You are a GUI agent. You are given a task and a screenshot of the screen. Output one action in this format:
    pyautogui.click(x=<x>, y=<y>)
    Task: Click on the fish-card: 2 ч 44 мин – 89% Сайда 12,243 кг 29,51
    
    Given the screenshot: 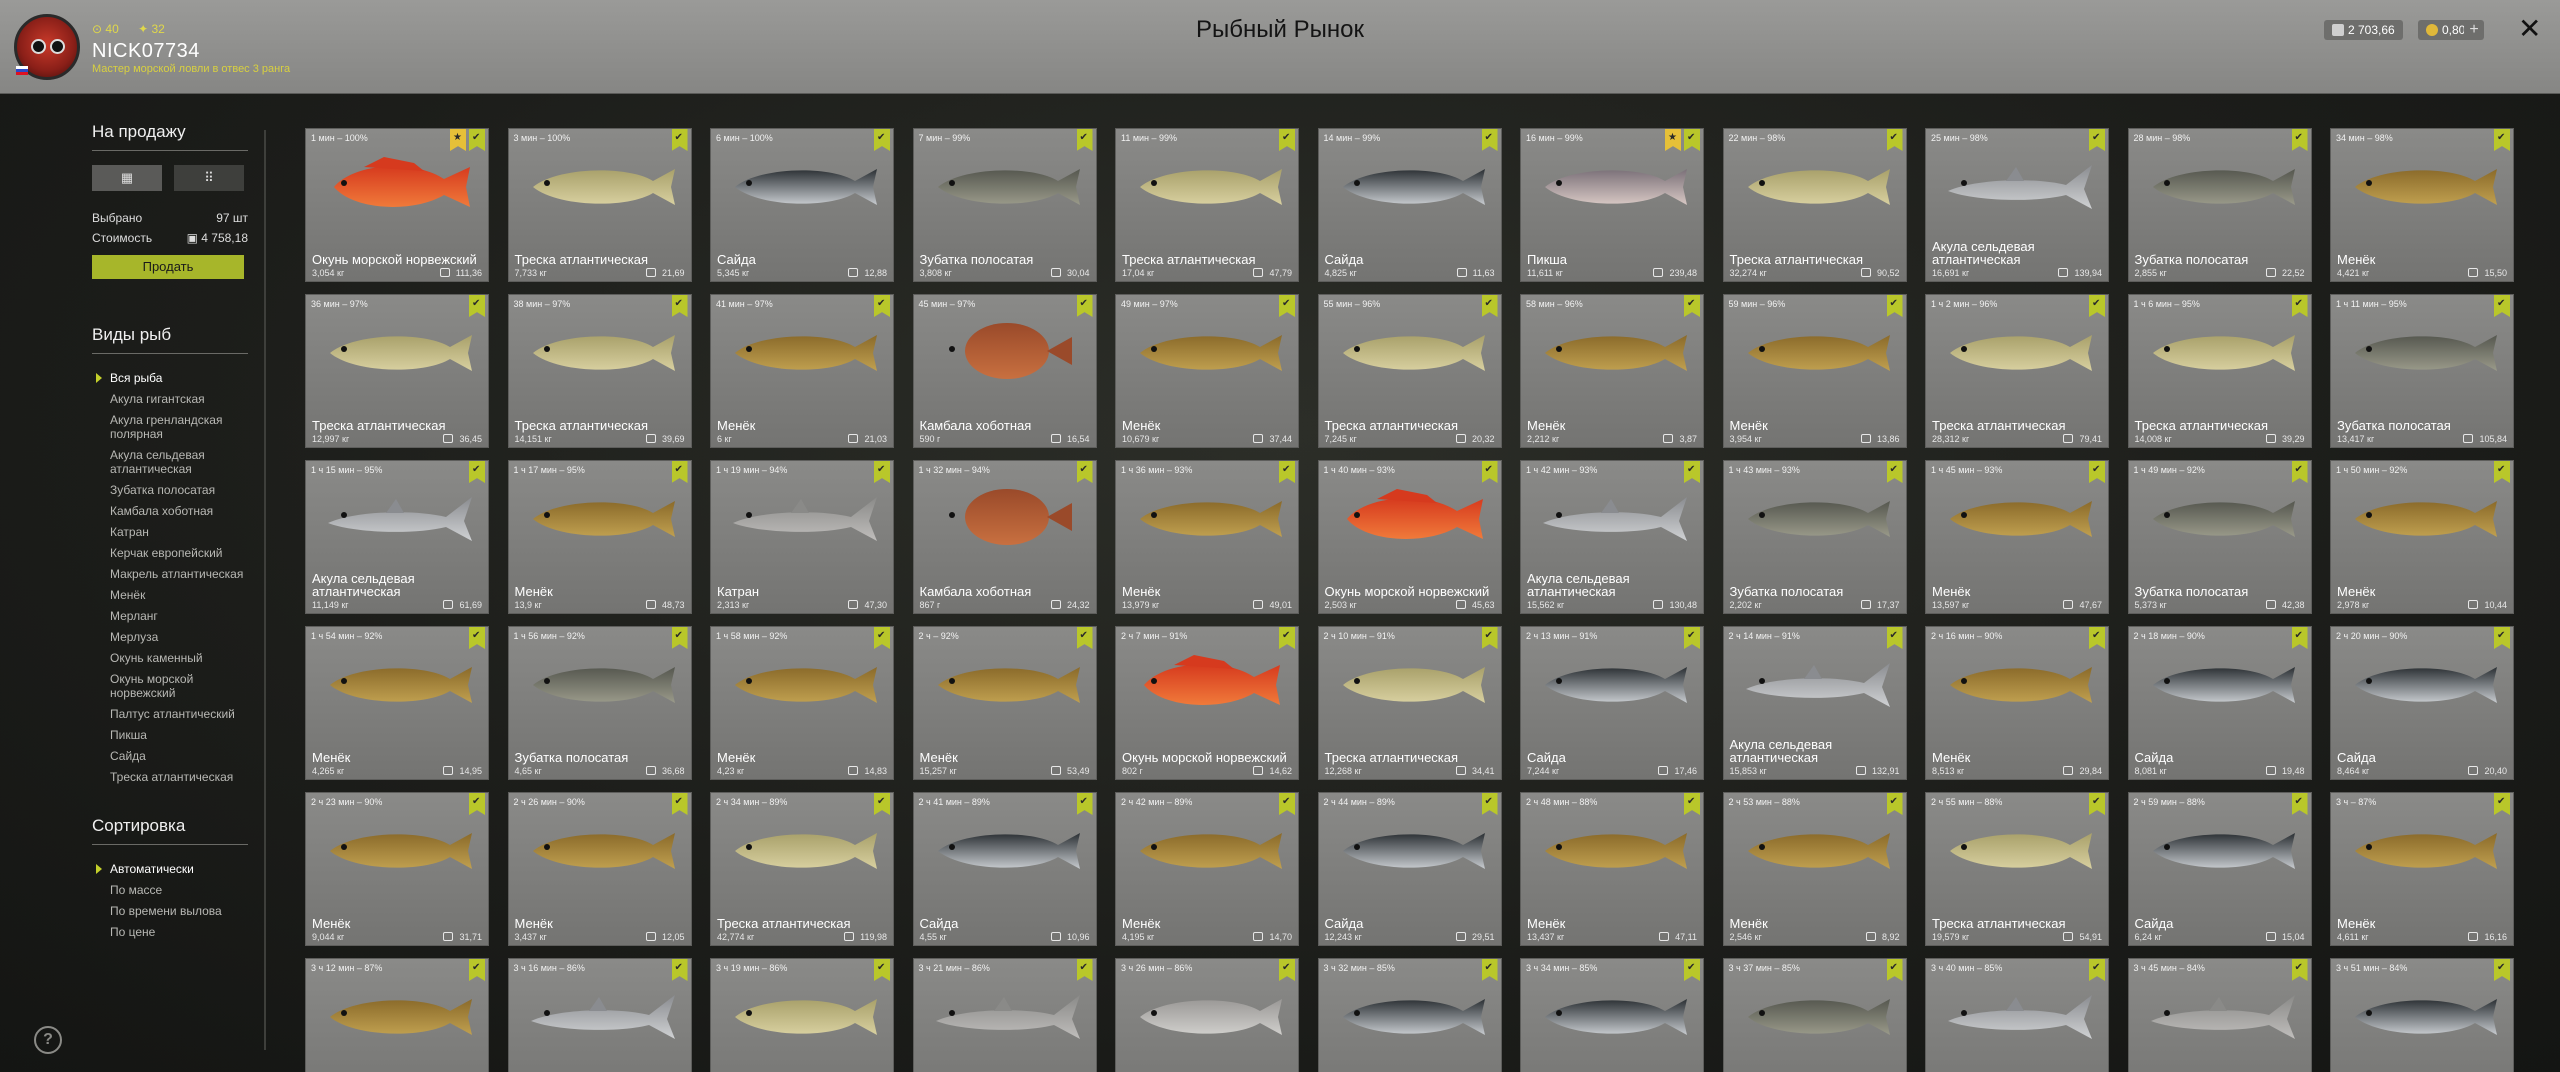 What is the action you would take?
    pyautogui.click(x=1409, y=869)
    